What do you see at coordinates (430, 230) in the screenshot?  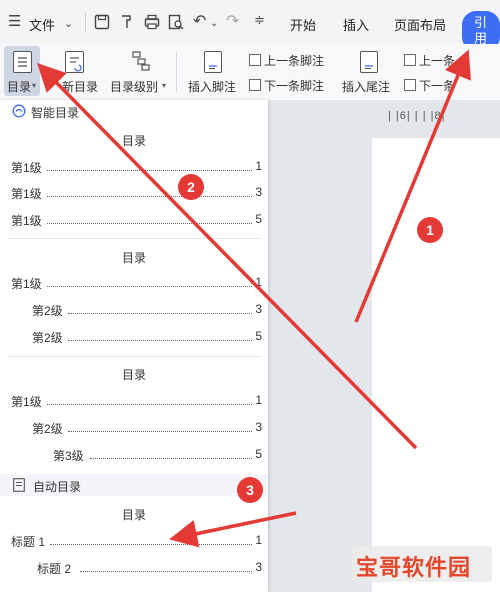 I see `step-badge-1: 1` at bounding box center [430, 230].